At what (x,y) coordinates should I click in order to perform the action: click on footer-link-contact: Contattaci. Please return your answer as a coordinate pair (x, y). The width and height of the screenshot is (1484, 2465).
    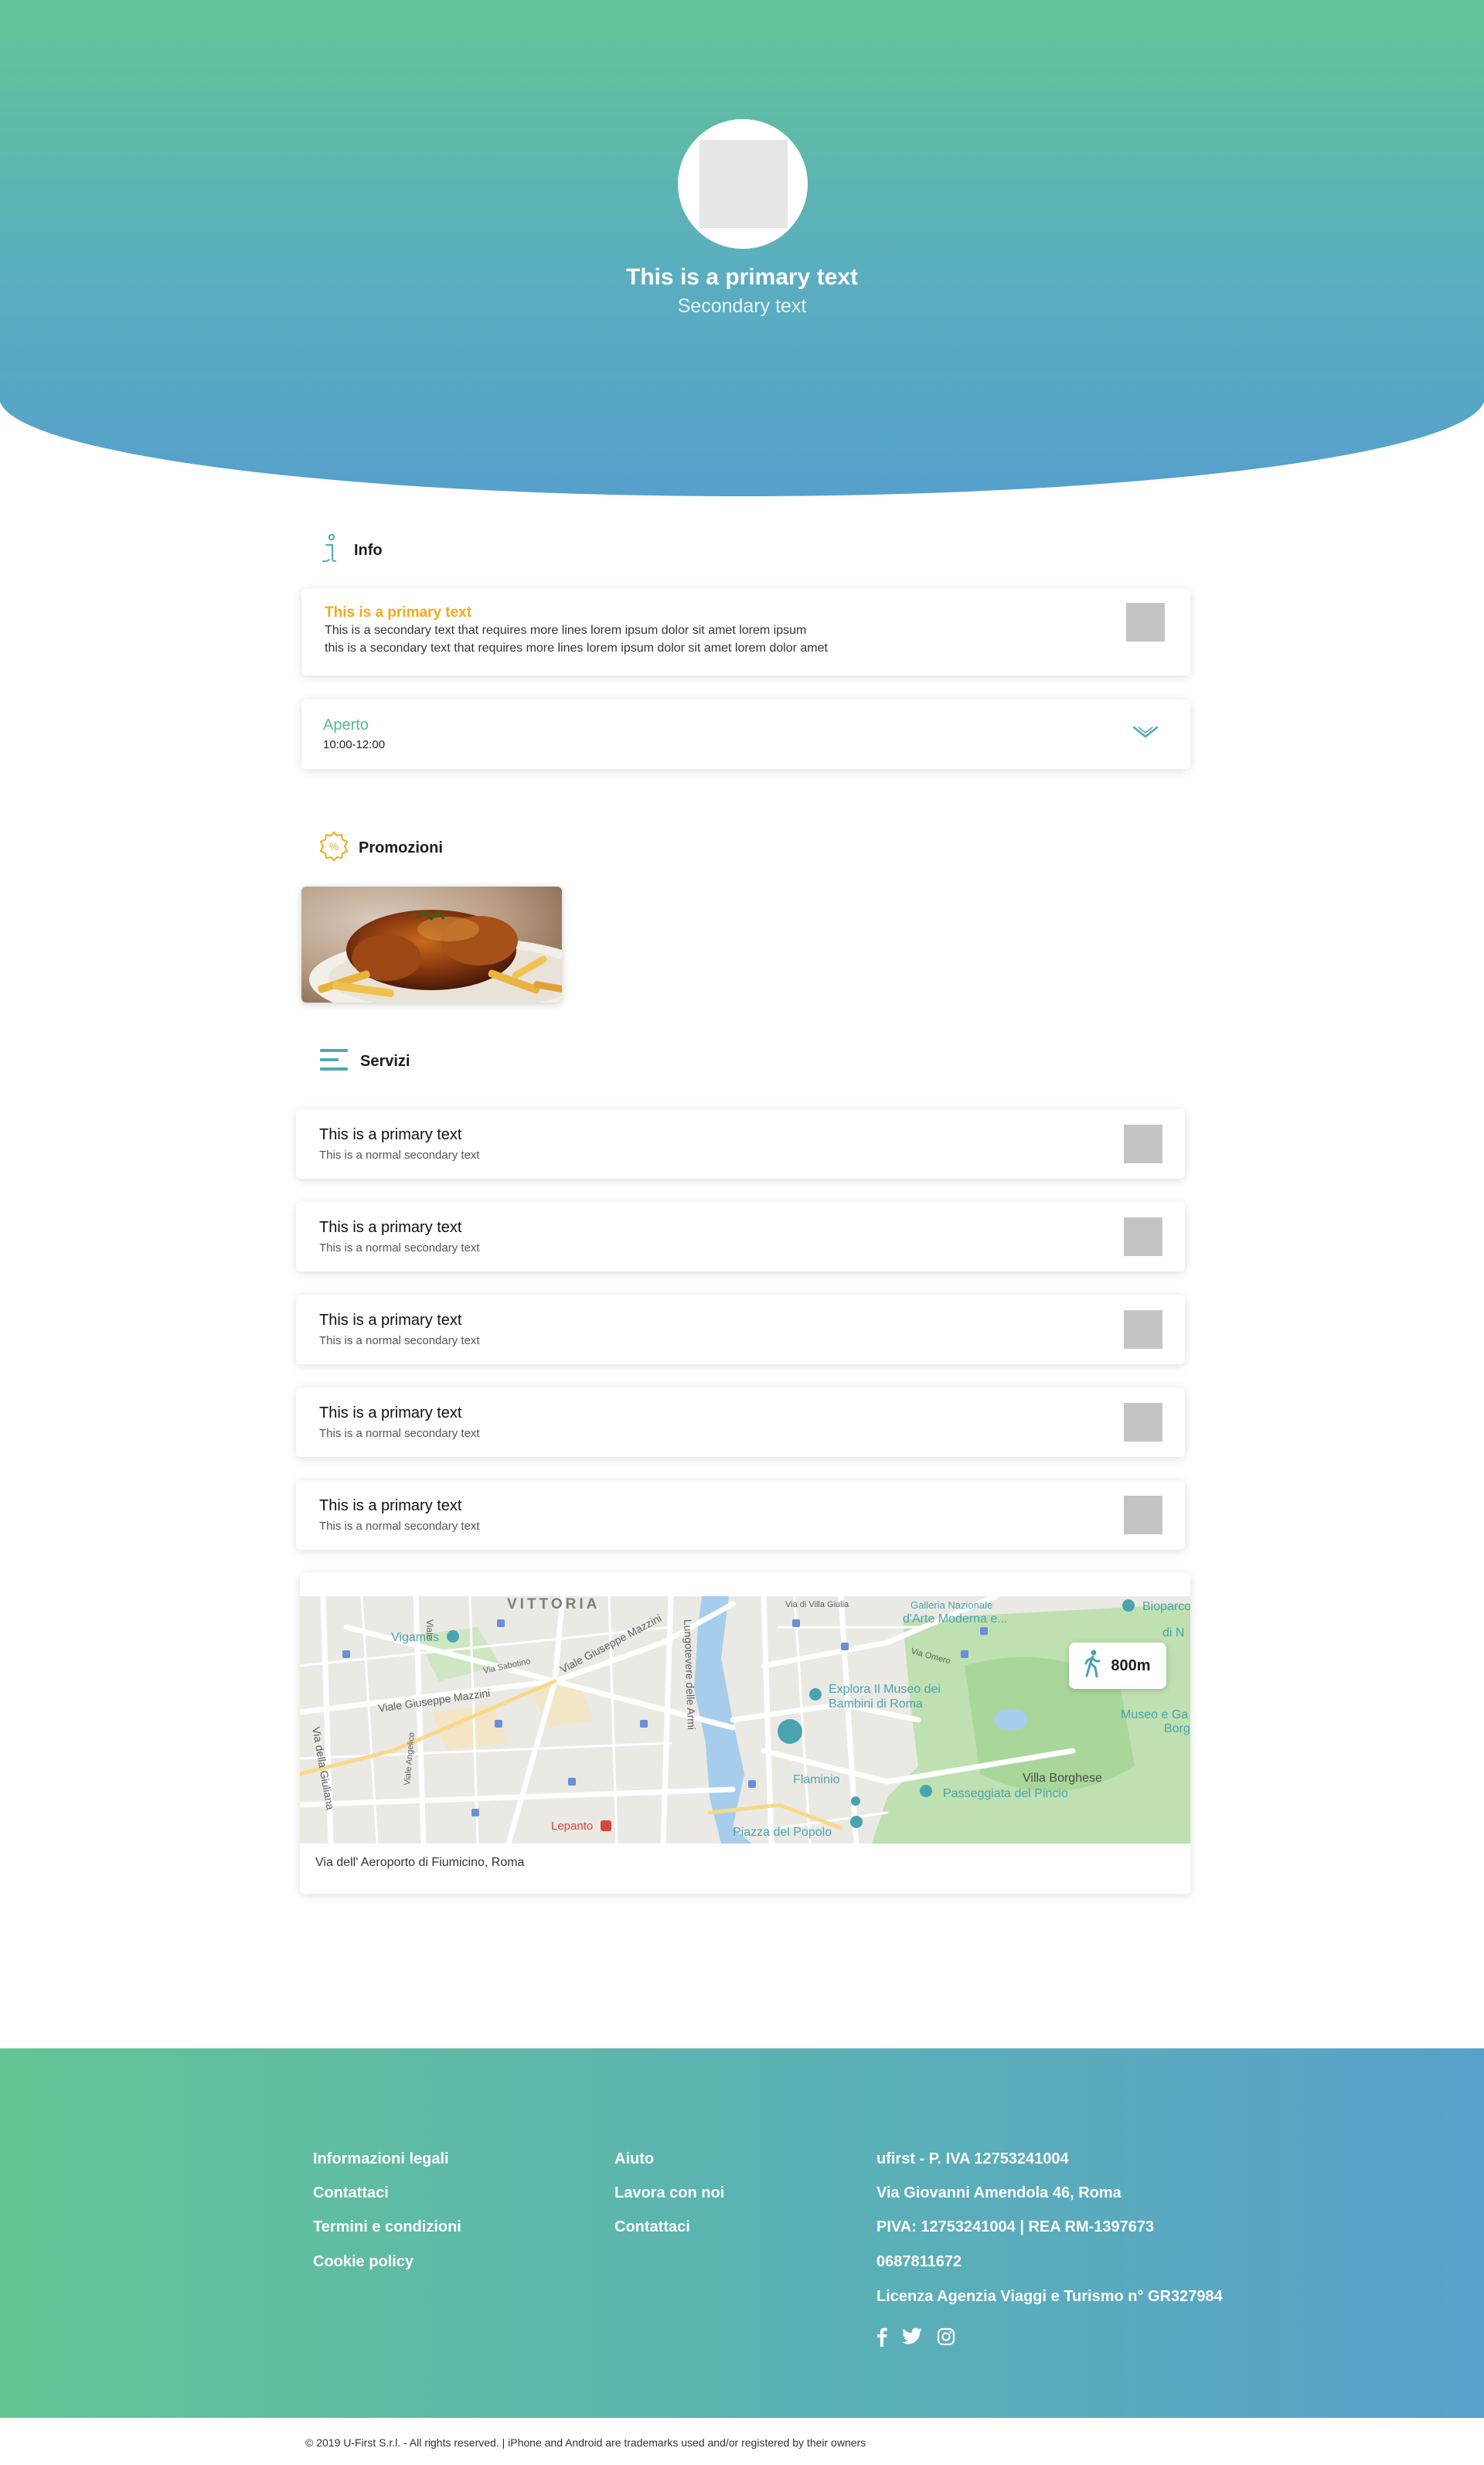
    Looking at the image, I should click on (351, 2193).